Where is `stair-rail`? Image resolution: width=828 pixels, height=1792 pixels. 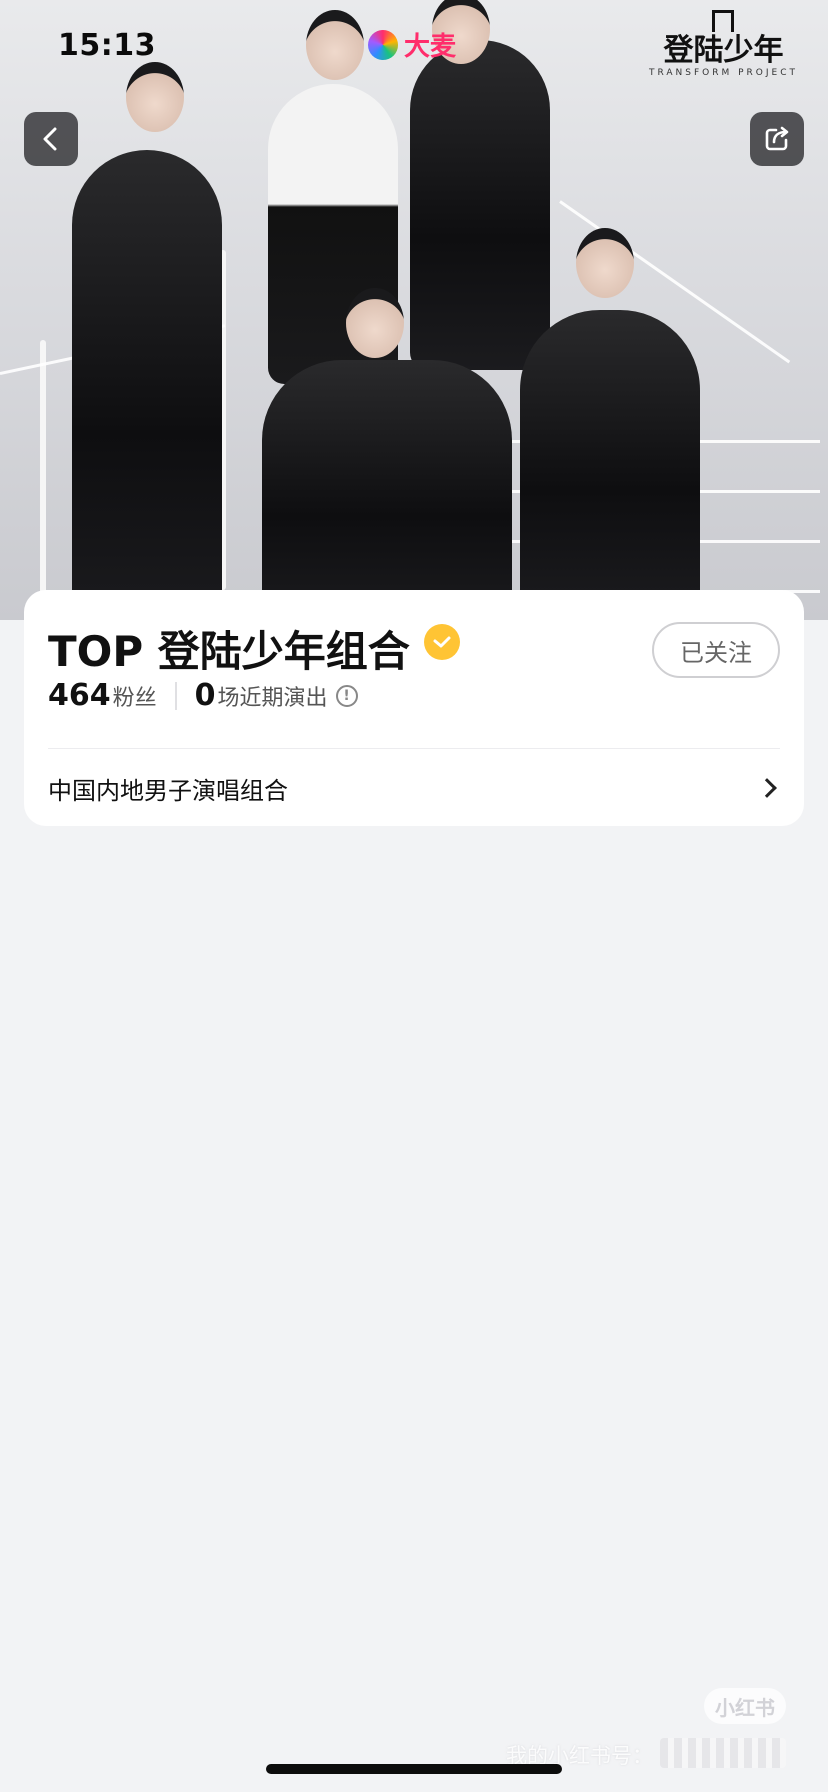 stair-rail is located at coordinates (43, 470).